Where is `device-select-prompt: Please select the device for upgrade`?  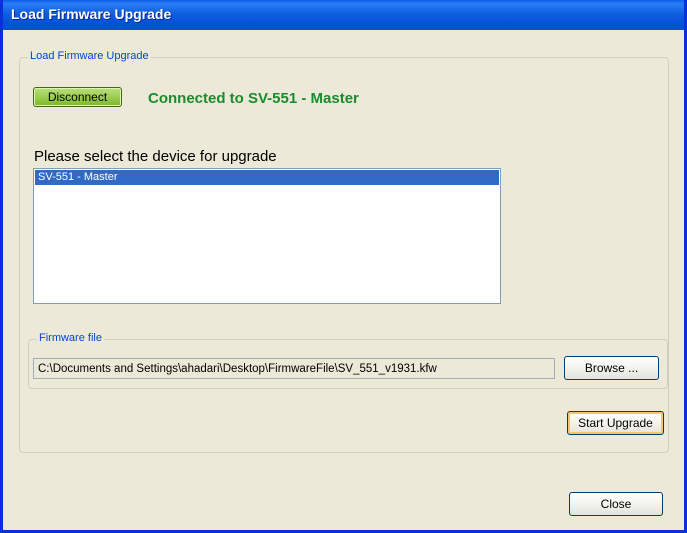
device-select-prompt: Please select the device for upgrade is located at coordinates (155, 156).